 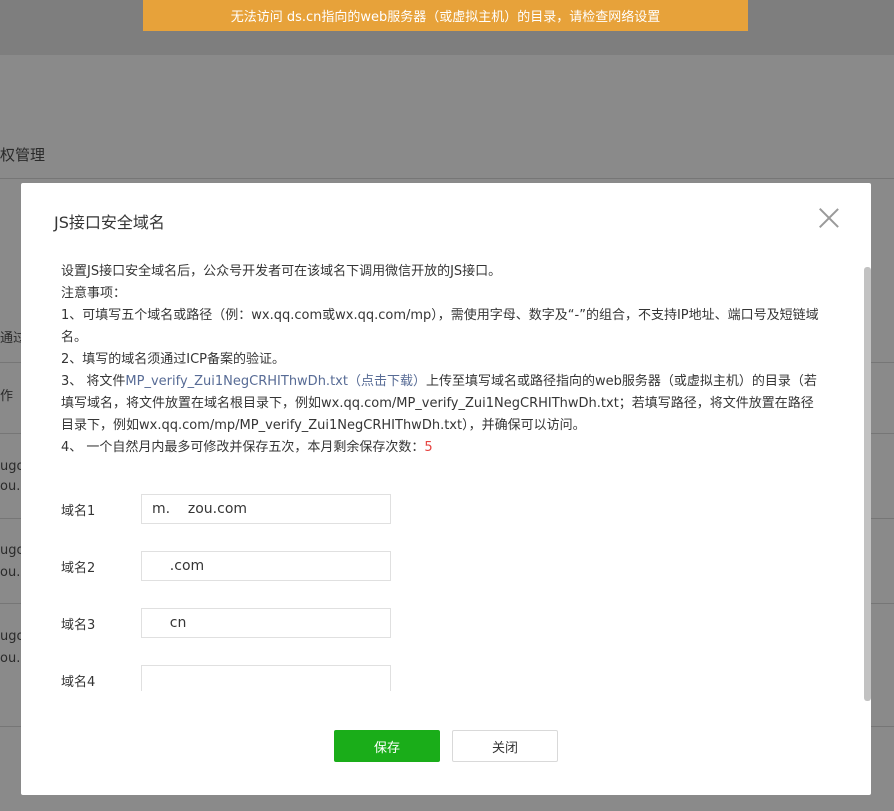 What do you see at coordinates (173, 359) in the screenshot?
I see `description-item-2: 2、填写的域名须通过ICP备案的验证。` at bounding box center [173, 359].